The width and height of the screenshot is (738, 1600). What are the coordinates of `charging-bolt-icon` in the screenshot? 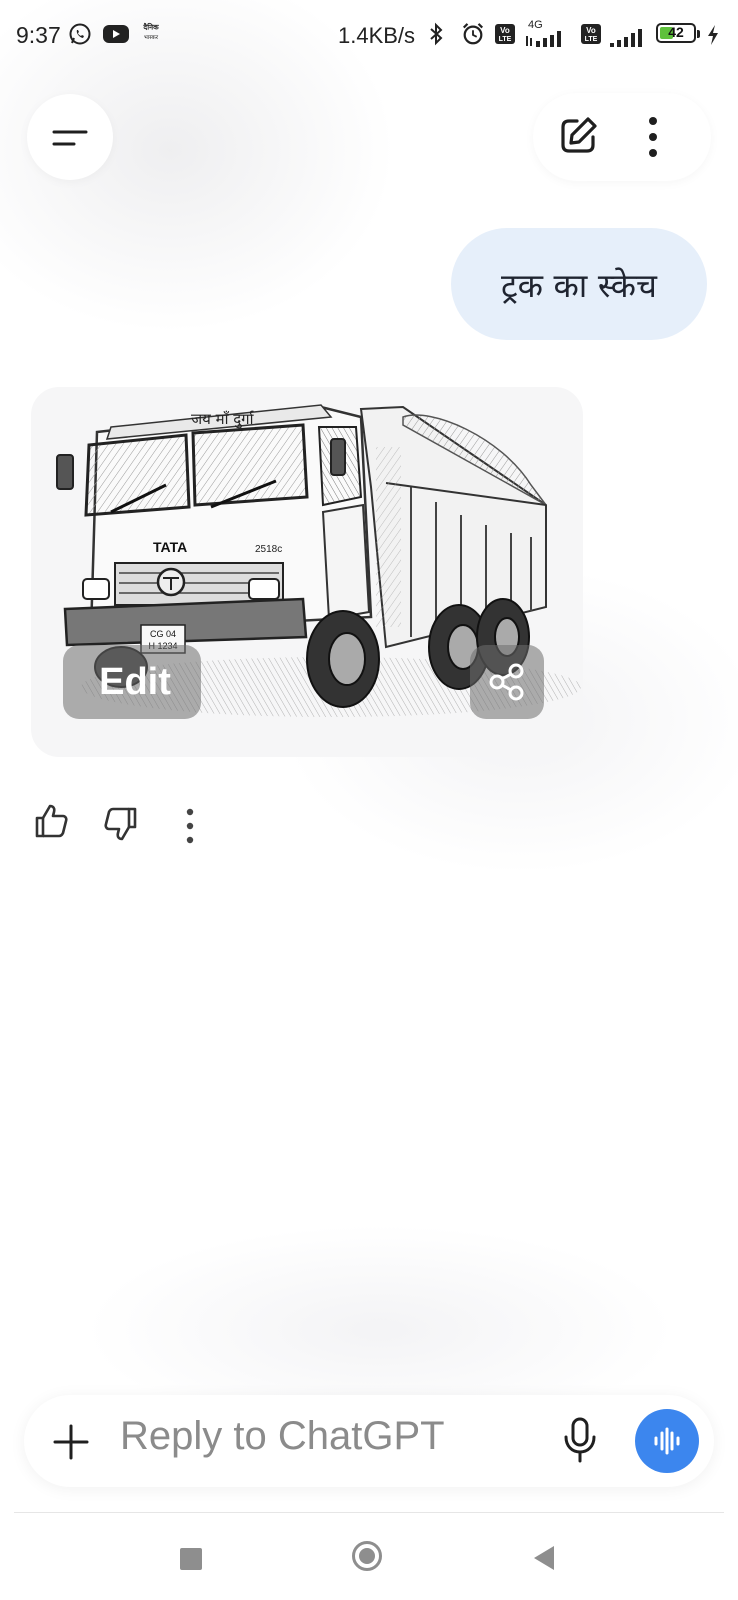 It's located at (713, 35).